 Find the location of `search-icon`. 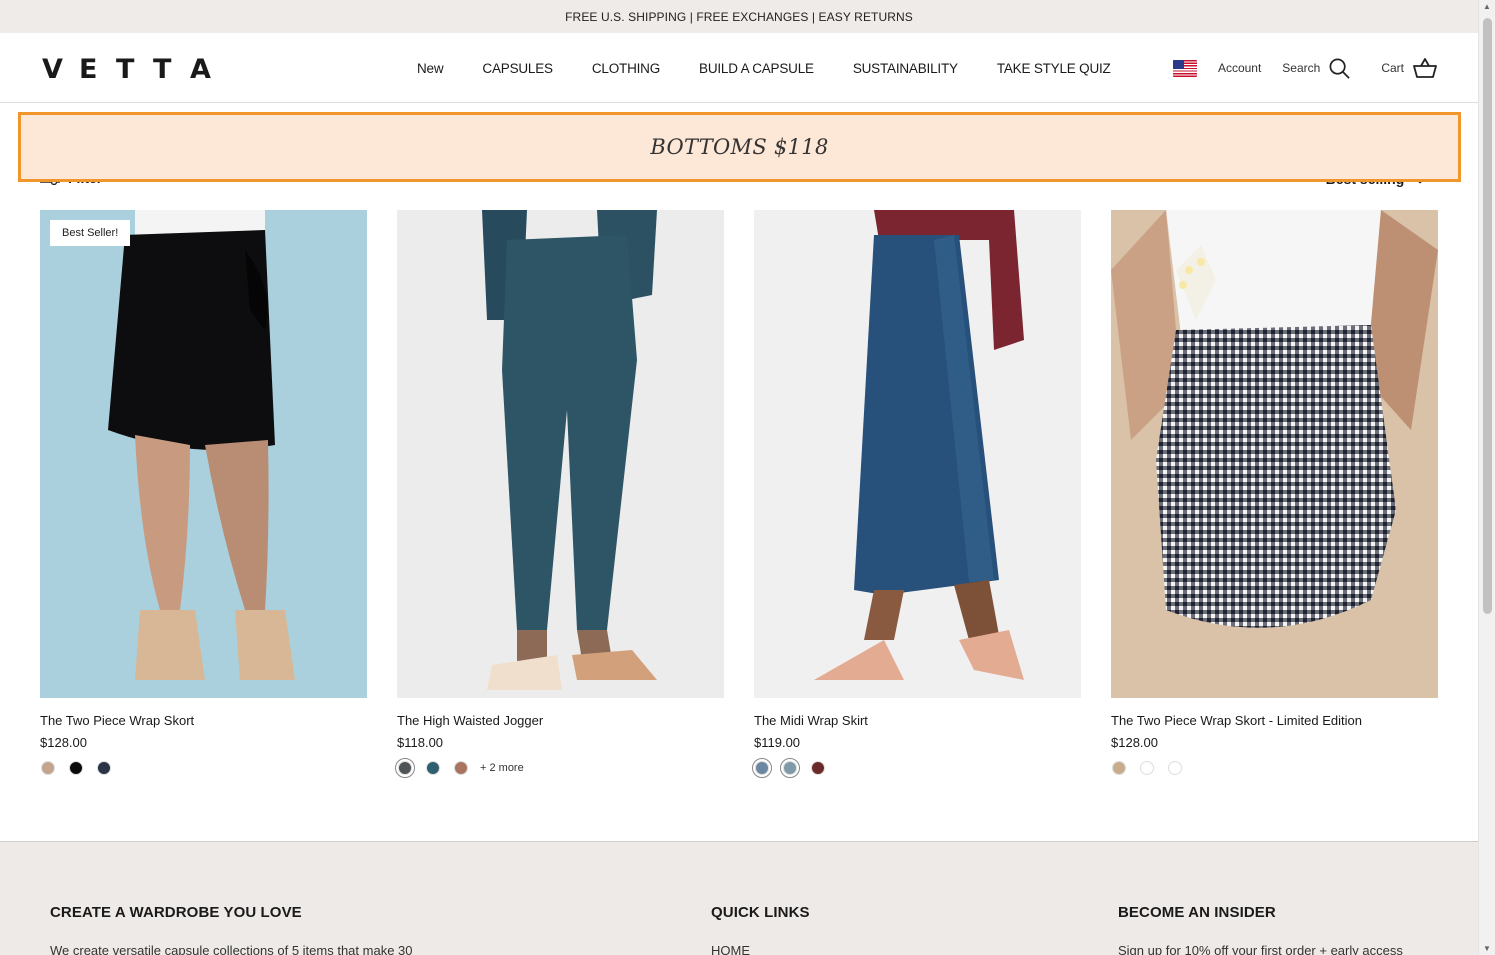

search-icon is located at coordinates (1340, 68).